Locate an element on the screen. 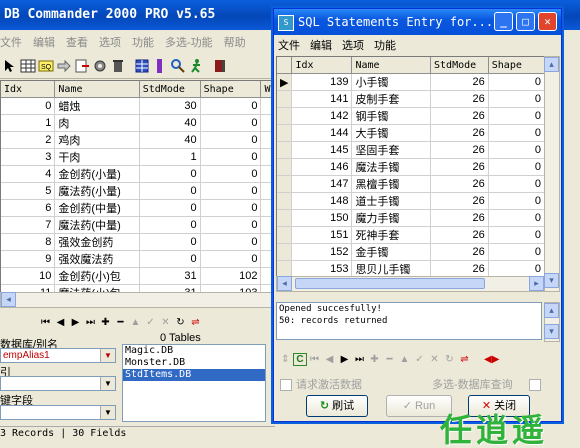 Image resolution: width=580 pixels, height=448 pixels. trash-icon is located at coordinates (118, 66).